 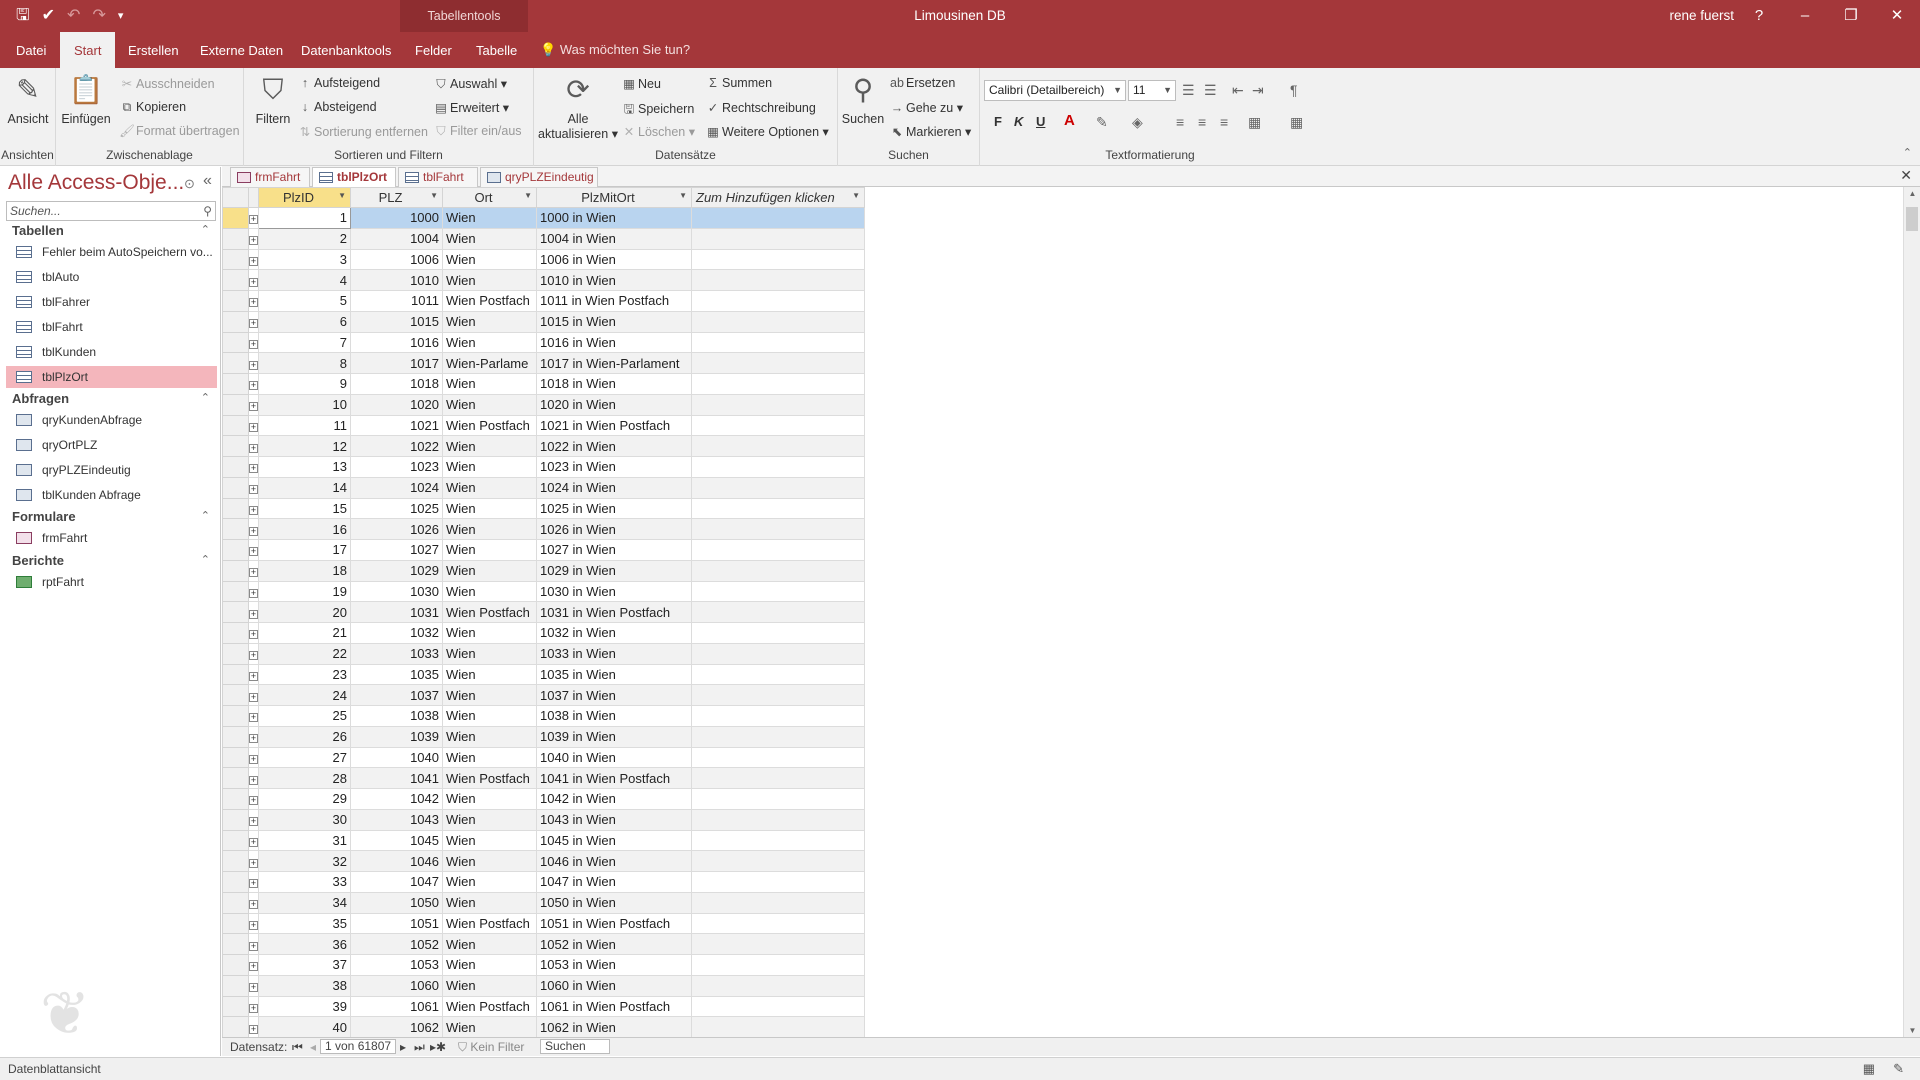 I want to click on column-header-plzid: PlzID ▼, so click(x=304, y=197).